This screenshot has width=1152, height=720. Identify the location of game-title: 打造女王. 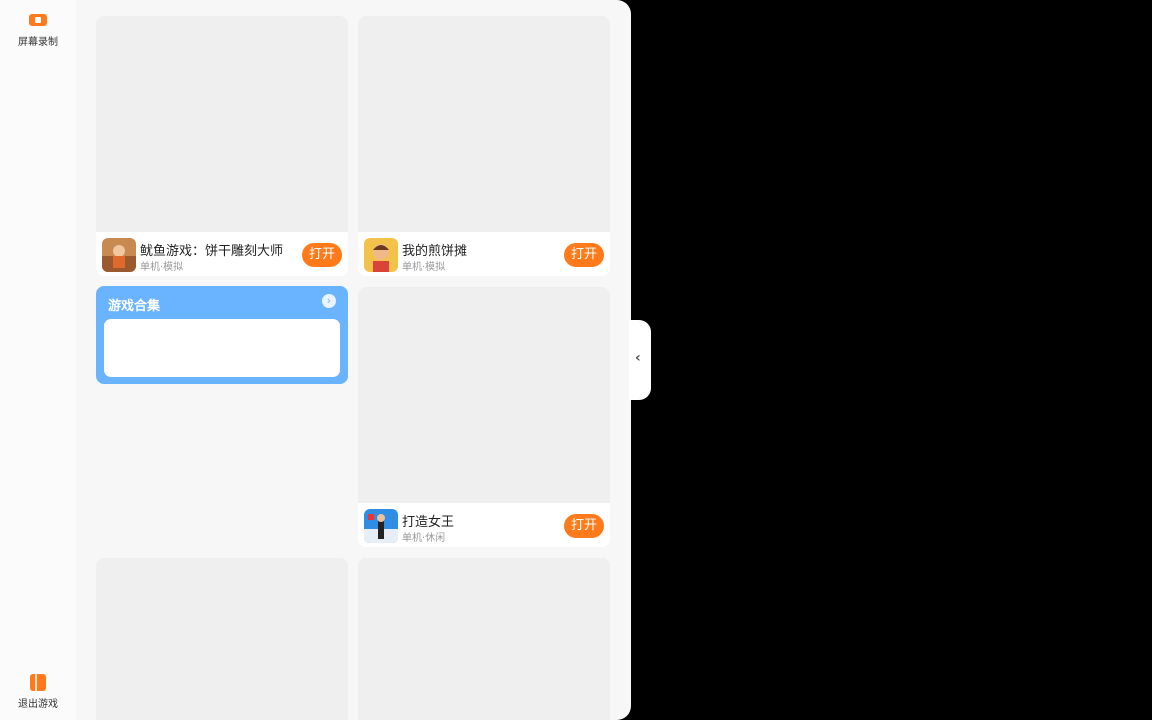
(428, 522).